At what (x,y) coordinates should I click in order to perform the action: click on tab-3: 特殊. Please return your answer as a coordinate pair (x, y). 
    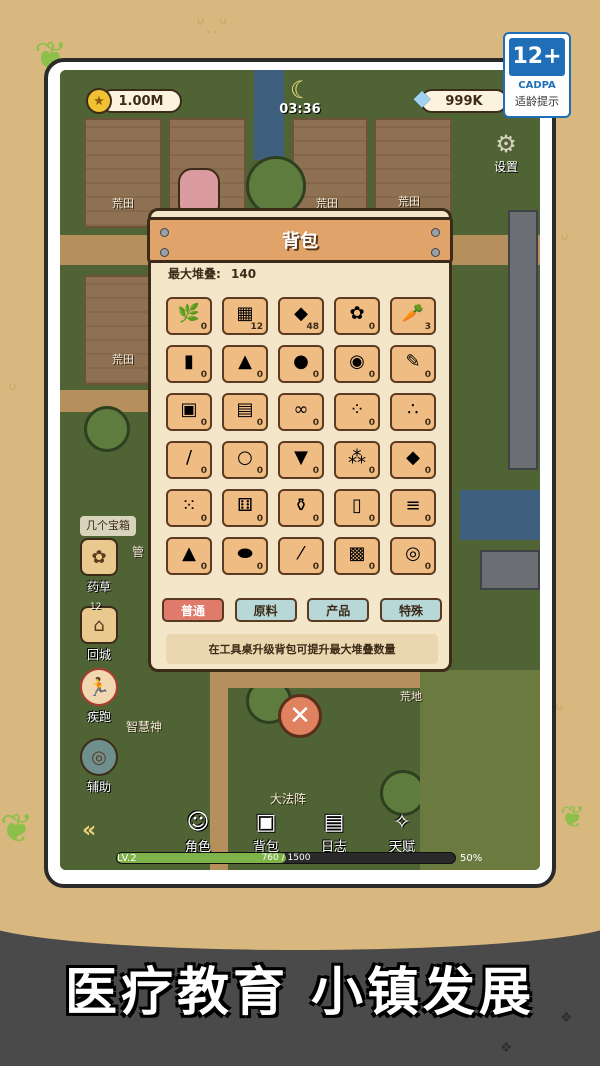
    Looking at the image, I should click on (410, 610).